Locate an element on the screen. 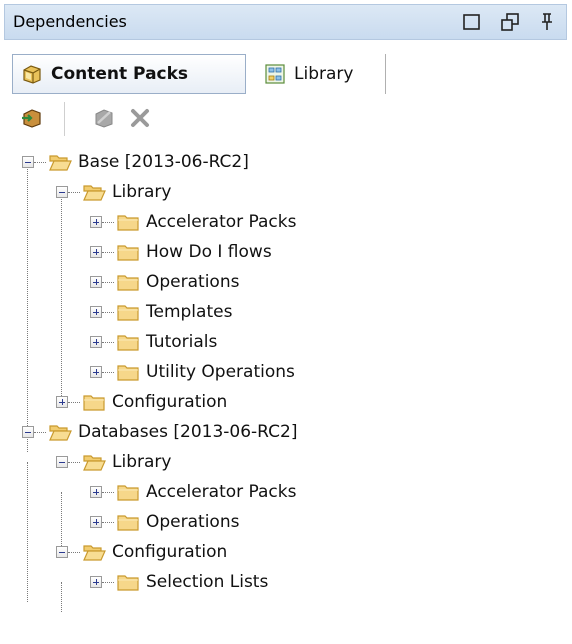 This screenshot has height=644, width=572. library-icon is located at coordinates (275, 74).